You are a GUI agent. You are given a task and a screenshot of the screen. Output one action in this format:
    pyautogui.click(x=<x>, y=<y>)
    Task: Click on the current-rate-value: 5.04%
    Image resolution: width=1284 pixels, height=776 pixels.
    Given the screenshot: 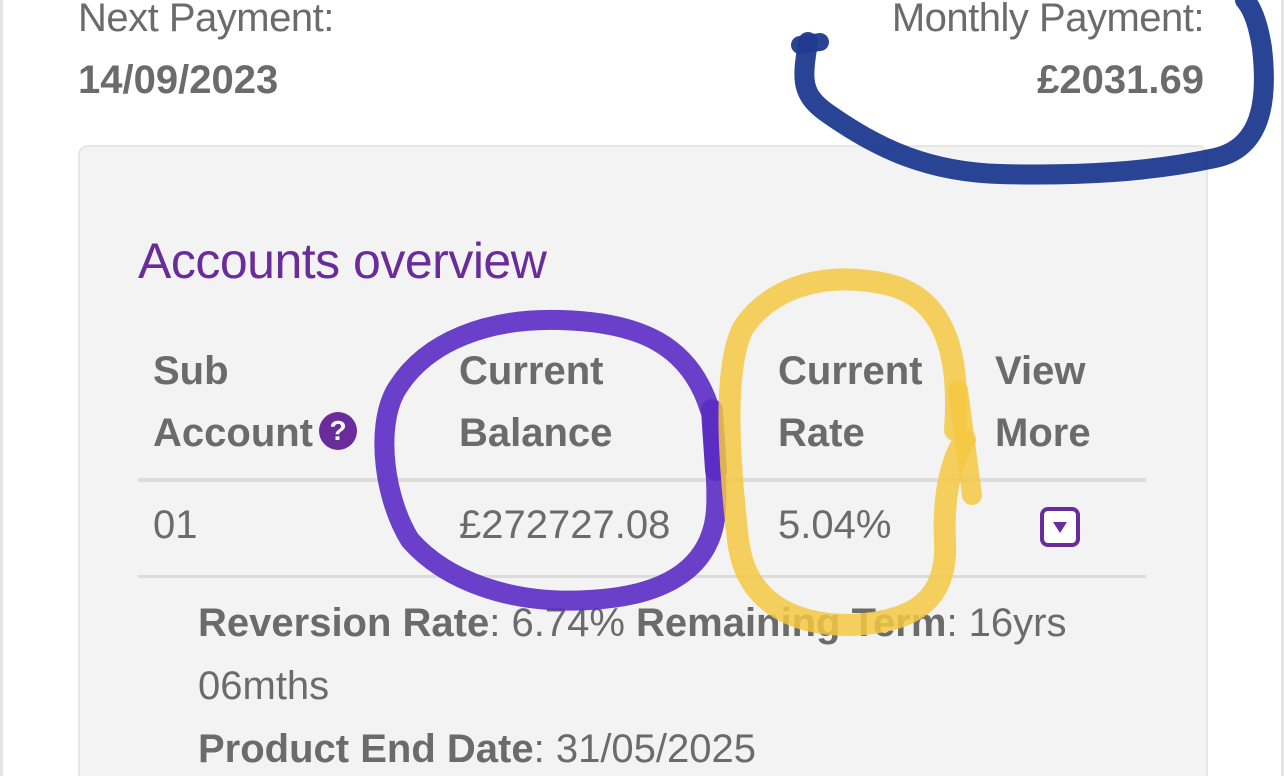 What is the action you would take?
    pyautogui.click(x=835, y=525)
    